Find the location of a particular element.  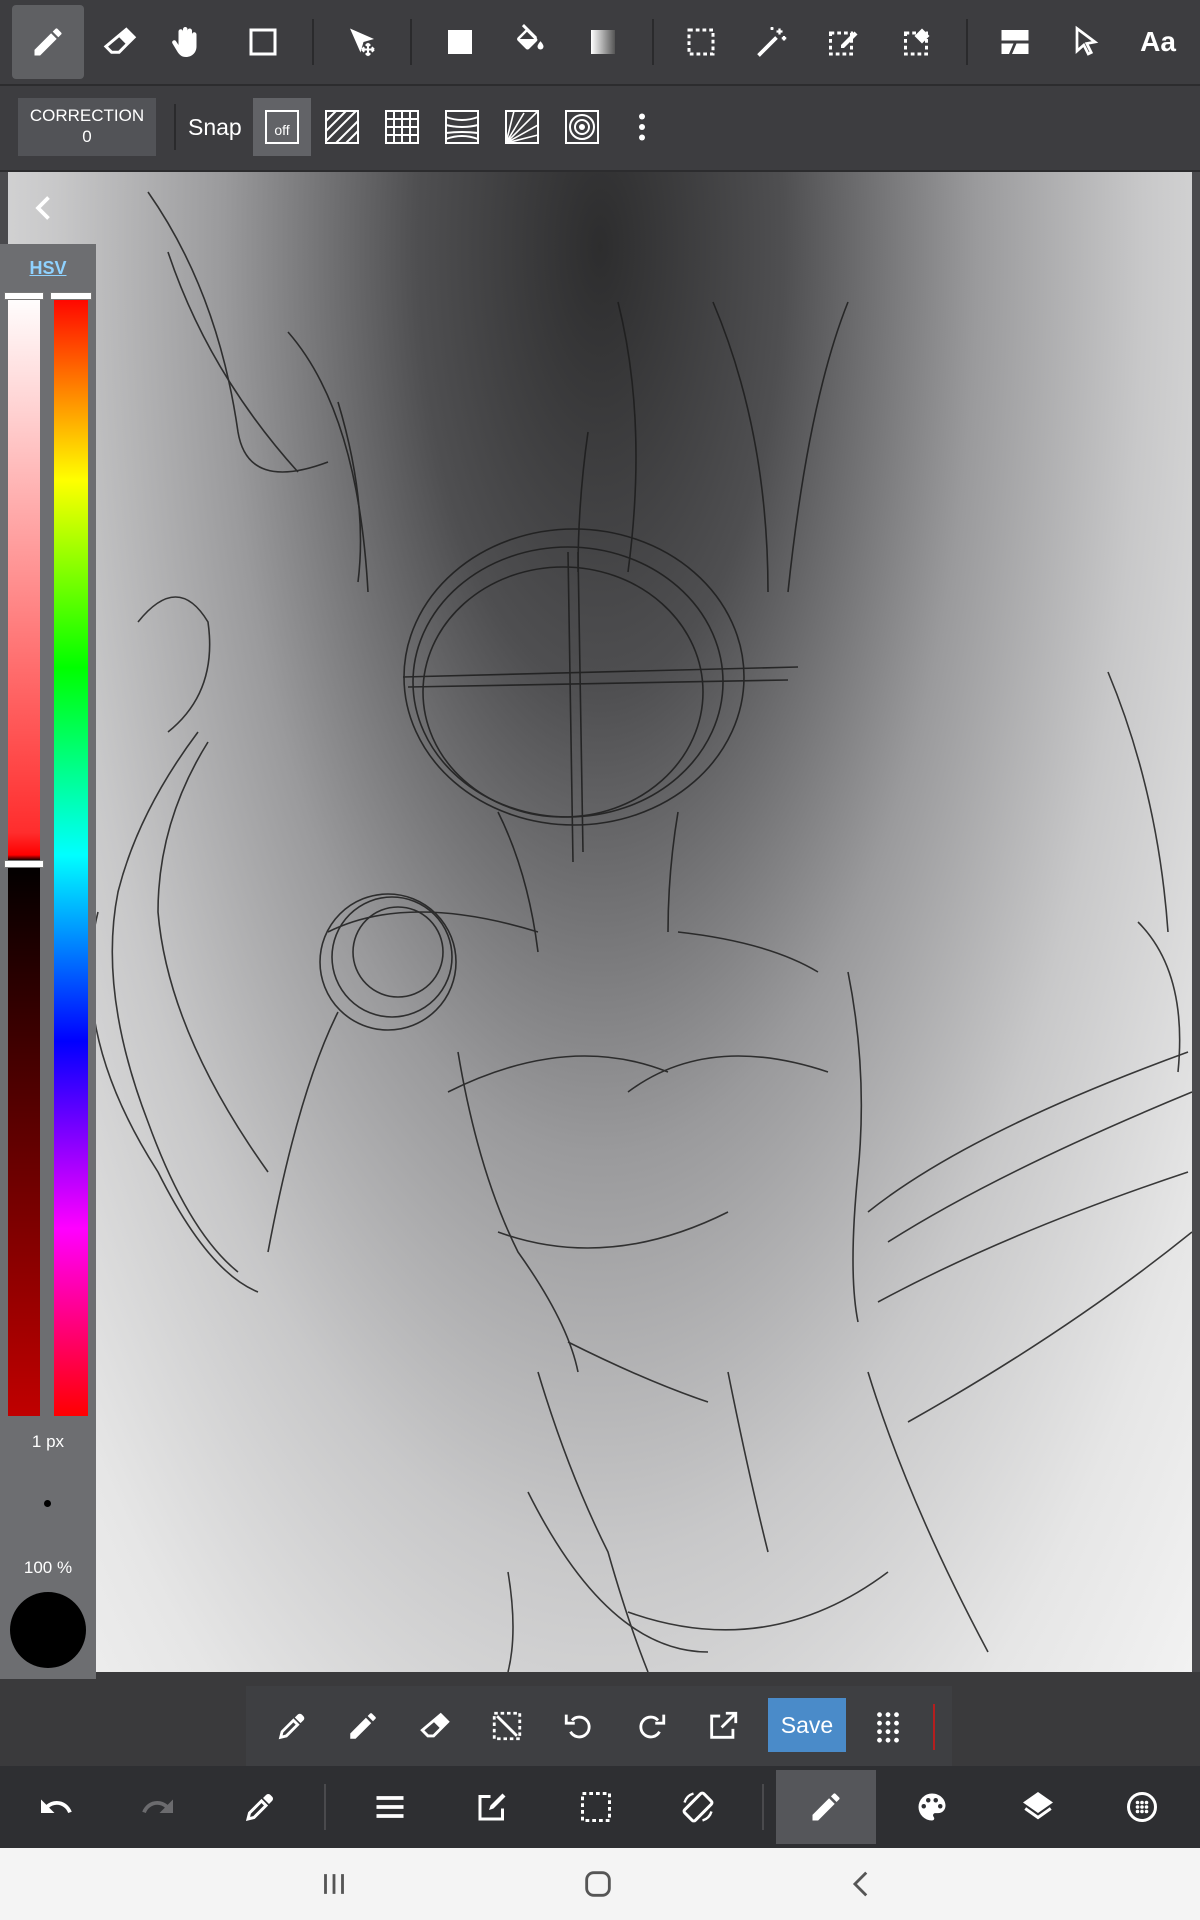

pointer-icon is located at coordinates (1087, 40).